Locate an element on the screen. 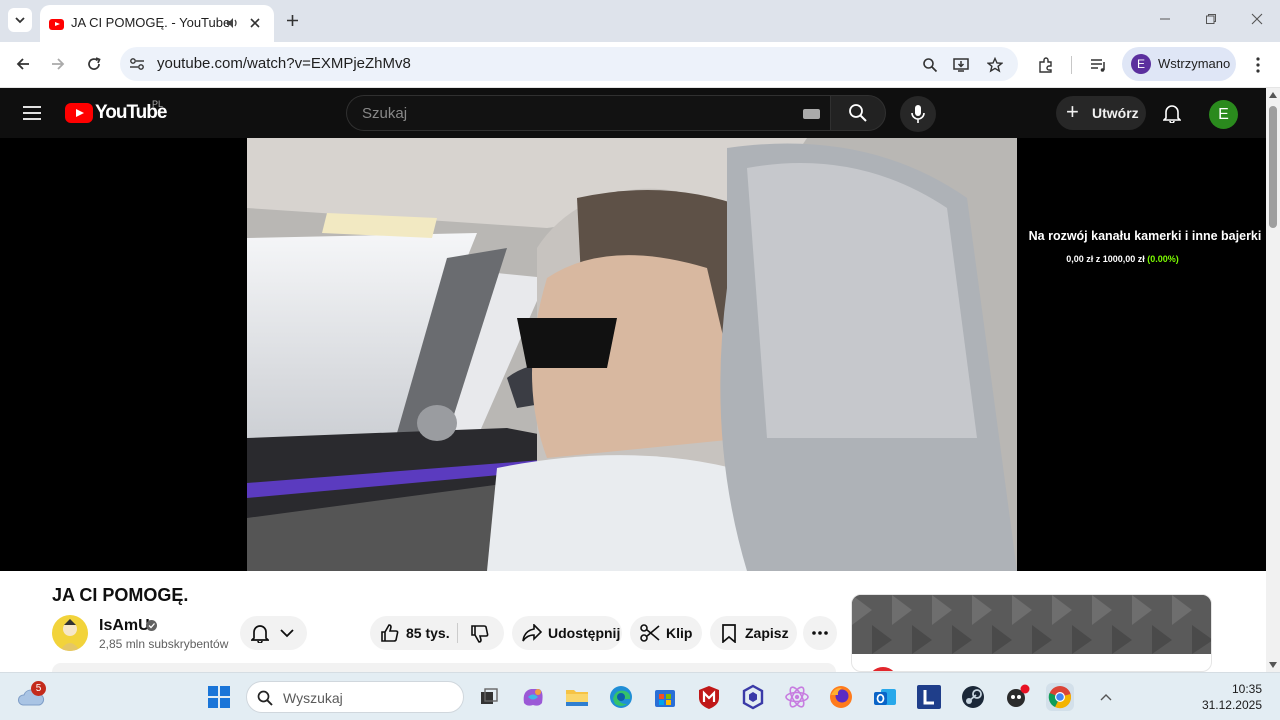  browser-tab-strip: JA CI POMOGĘ. - YouTube is located at coordinates (640, 21).